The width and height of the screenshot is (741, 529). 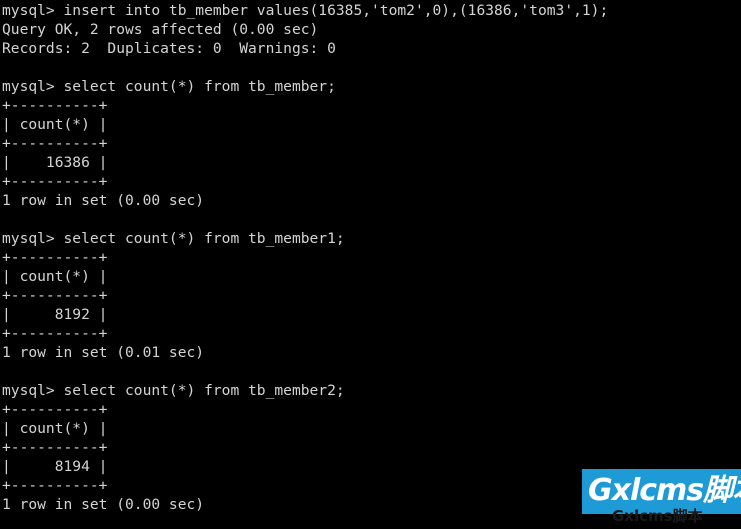 What do you see at coordinates (664, 490) in the screenshot?
I see `watermark-label: Gxlcms脚本` at bounding box center [664, 490].